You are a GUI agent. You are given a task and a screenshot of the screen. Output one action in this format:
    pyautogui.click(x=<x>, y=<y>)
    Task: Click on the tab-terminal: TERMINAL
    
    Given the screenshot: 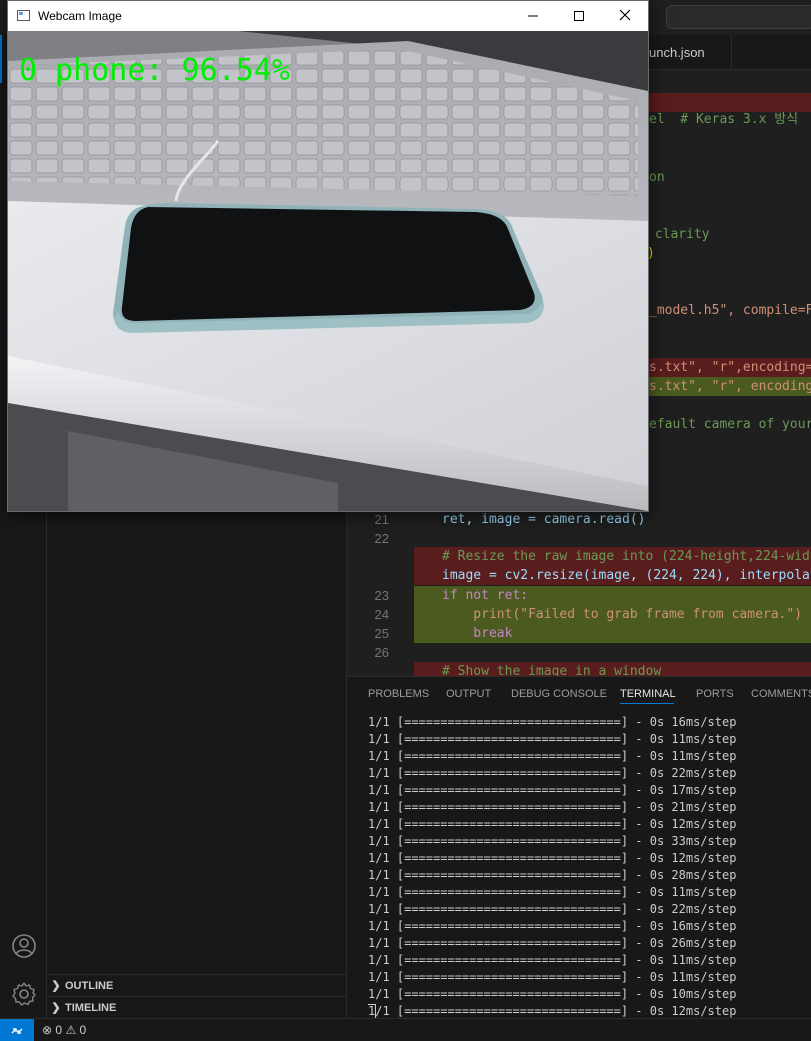 What is the action you would take?
    pyautogui.click(x=648, y=694)
    